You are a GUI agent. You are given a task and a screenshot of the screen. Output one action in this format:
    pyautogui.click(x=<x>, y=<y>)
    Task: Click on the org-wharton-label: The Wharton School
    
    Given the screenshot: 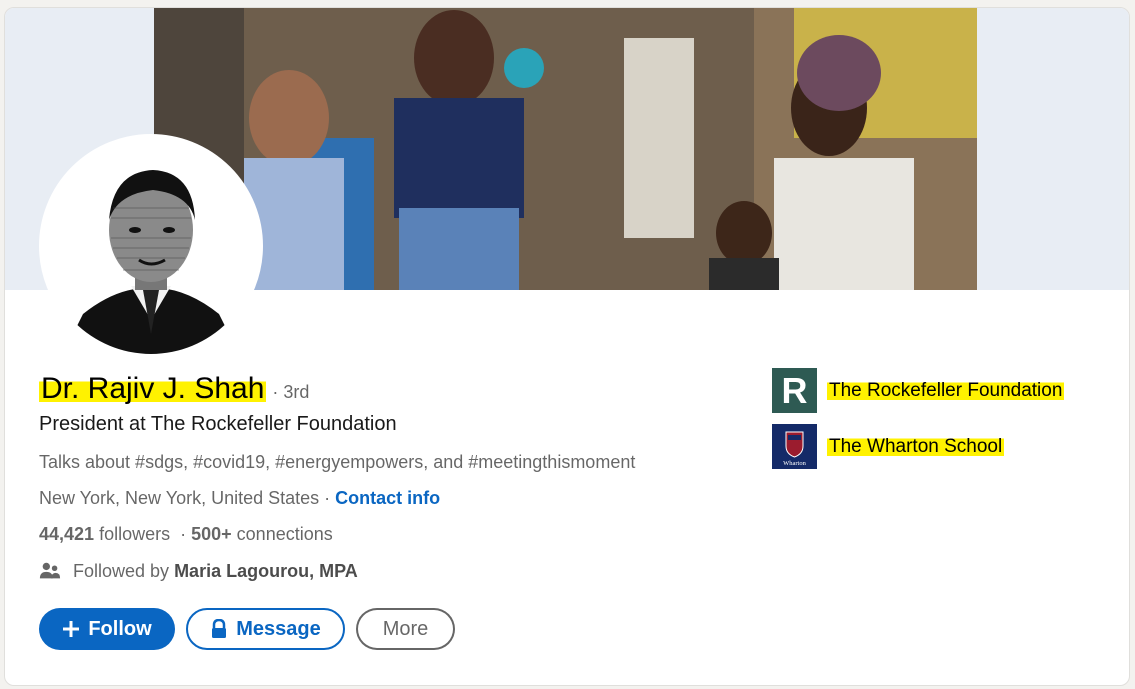 What is the action you would take?
    pyautogui.click(x=916, y=446)
    